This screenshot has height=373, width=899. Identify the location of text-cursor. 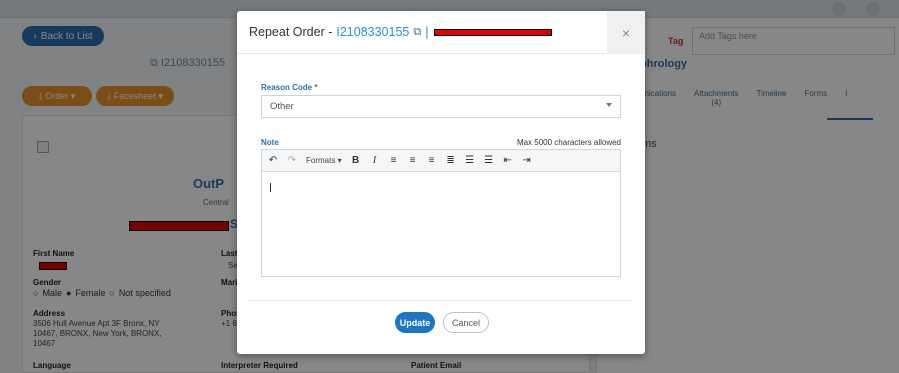
(270, 187).